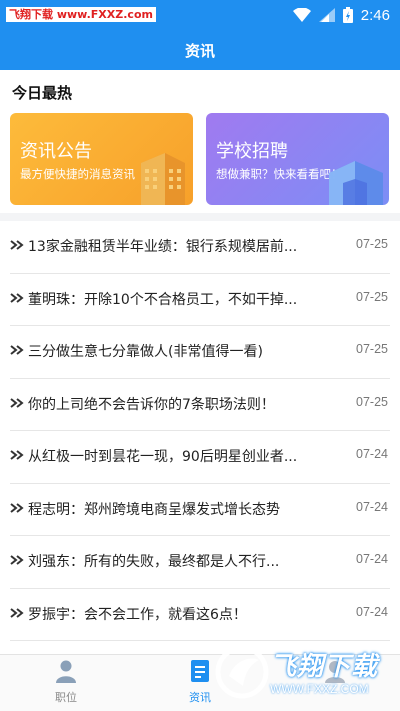 The width and height of the screenshot is (400, 711). Describe the element at coordinates (163, 179) in the screenshot. I see `building-icon` at that location.